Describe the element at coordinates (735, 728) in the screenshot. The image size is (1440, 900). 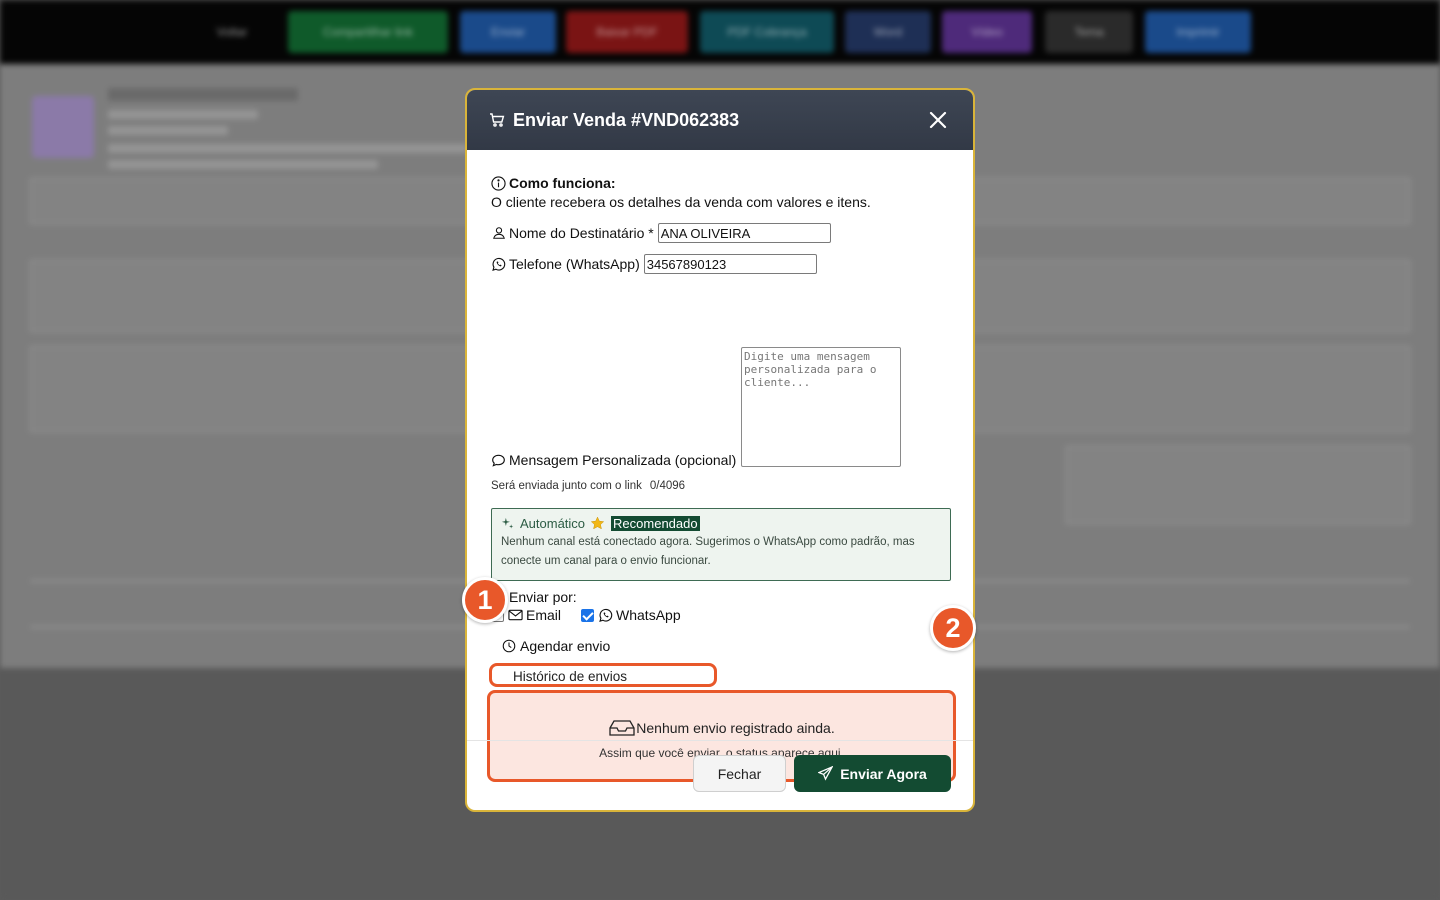
I see `empty-title: Nenhum envio registrado ainda.` at that location.